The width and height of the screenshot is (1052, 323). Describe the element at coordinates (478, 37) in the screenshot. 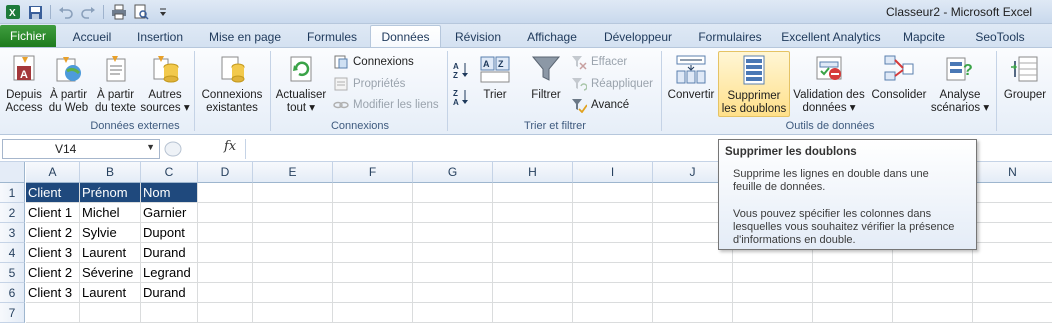

I see `tab-review: Révision` at that location.